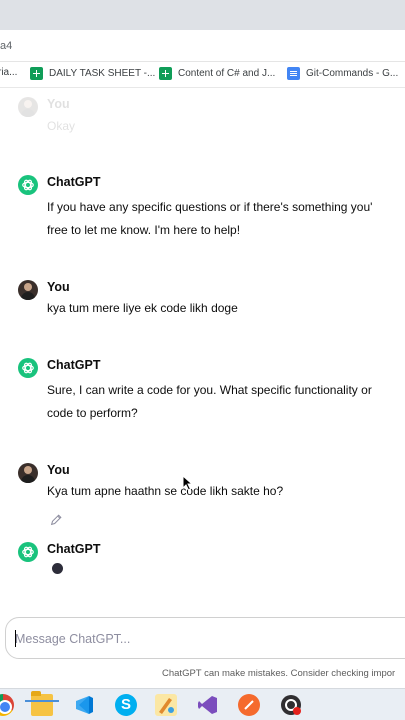  Describe the element at coordinates (84, 705) in the screenshot. I see `vscode-icon` at that location.